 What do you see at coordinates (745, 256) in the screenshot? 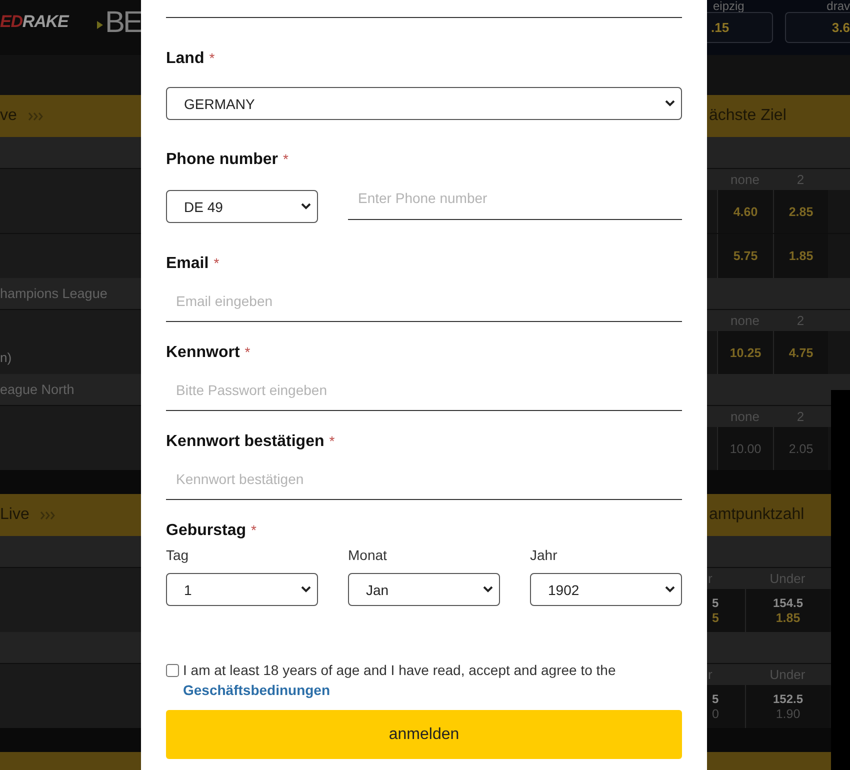
I see `odds-button: 5.75` at bounding box center [745, 256].